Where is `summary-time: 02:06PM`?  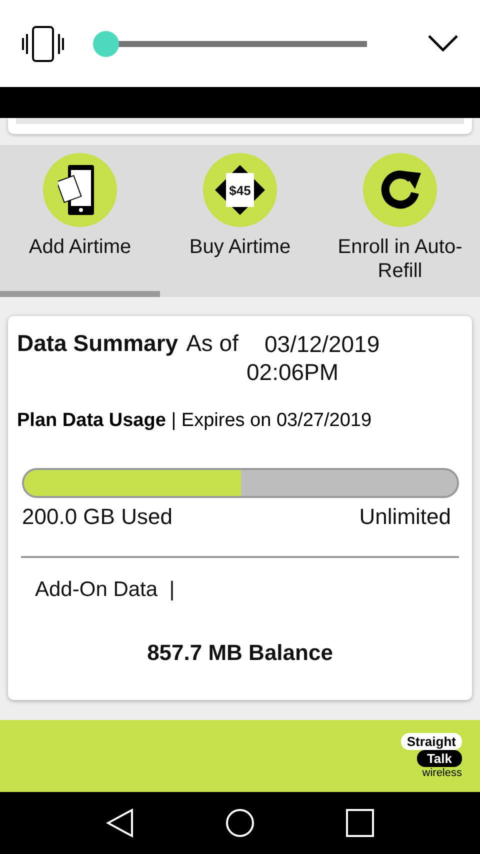 summary-time: 02:06PM is located at coordinates (293, 372).